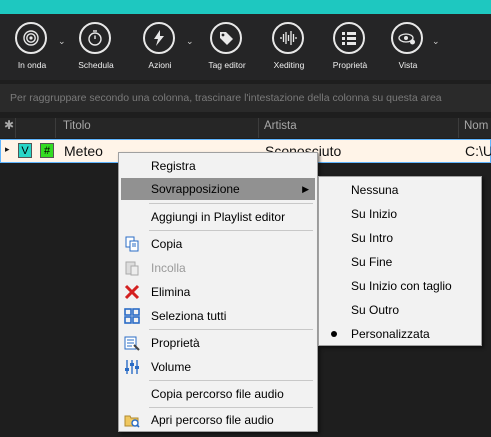  I want to click on view-label: Vista, so click(408, 65).